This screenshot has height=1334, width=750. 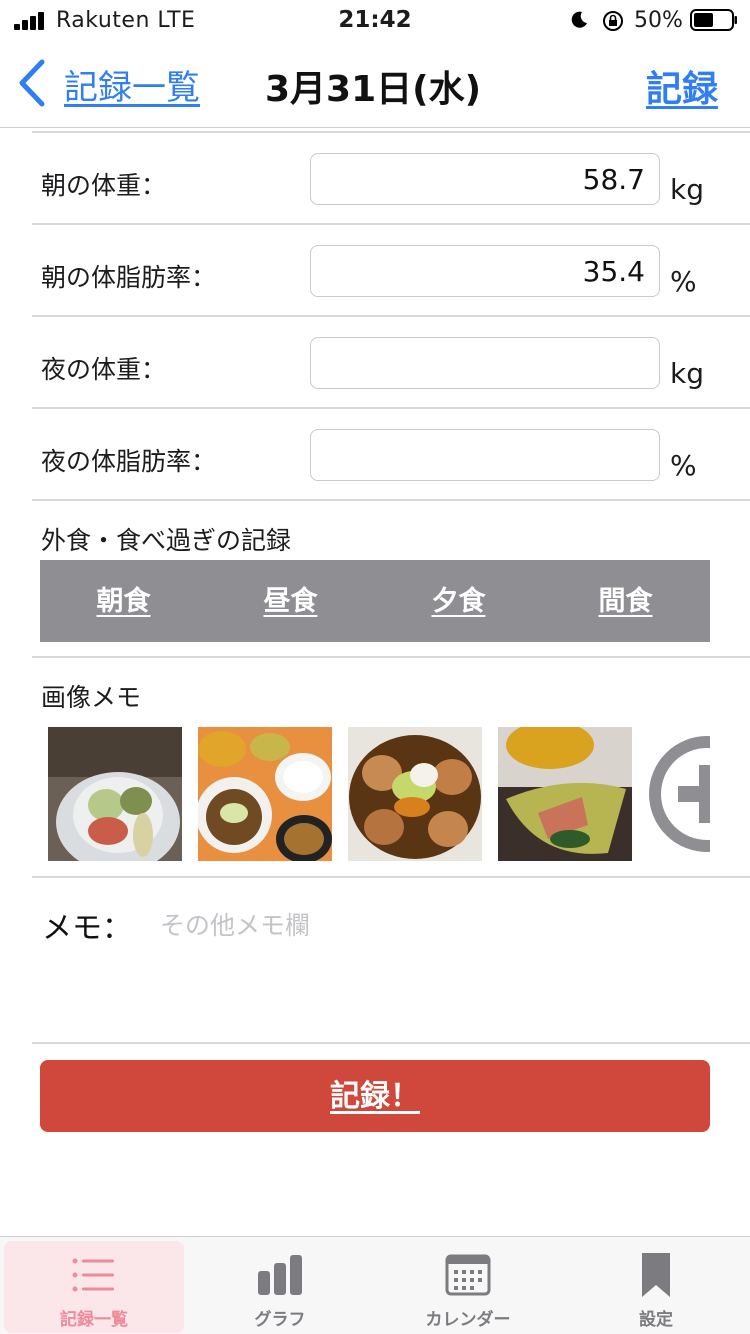 I want to click on tab-settings: 設定, so click(x=656, y=1287).